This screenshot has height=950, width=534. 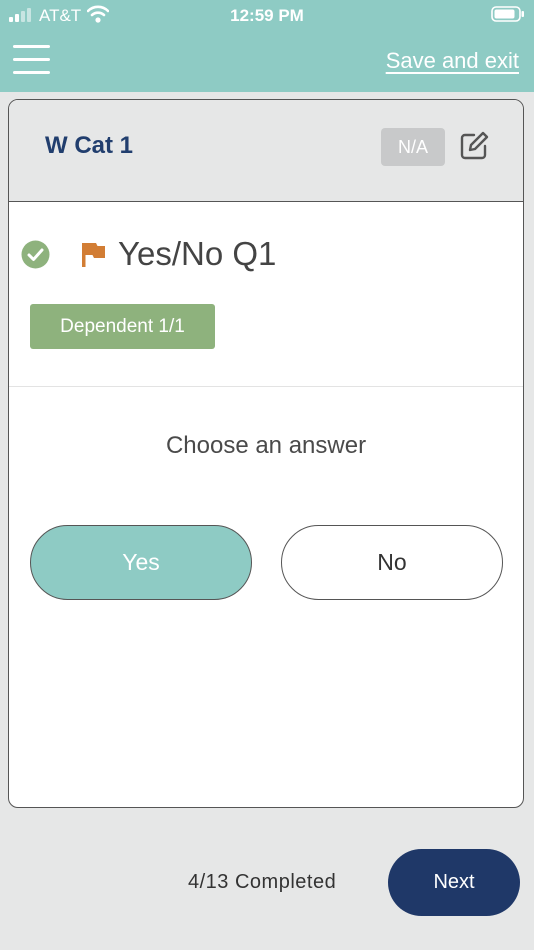 What do you see at coordinates (267, 46) in the screenshot?
I see `app-header: AT&T 12:59 PM Save and exit` at bounding box center [267, 46].